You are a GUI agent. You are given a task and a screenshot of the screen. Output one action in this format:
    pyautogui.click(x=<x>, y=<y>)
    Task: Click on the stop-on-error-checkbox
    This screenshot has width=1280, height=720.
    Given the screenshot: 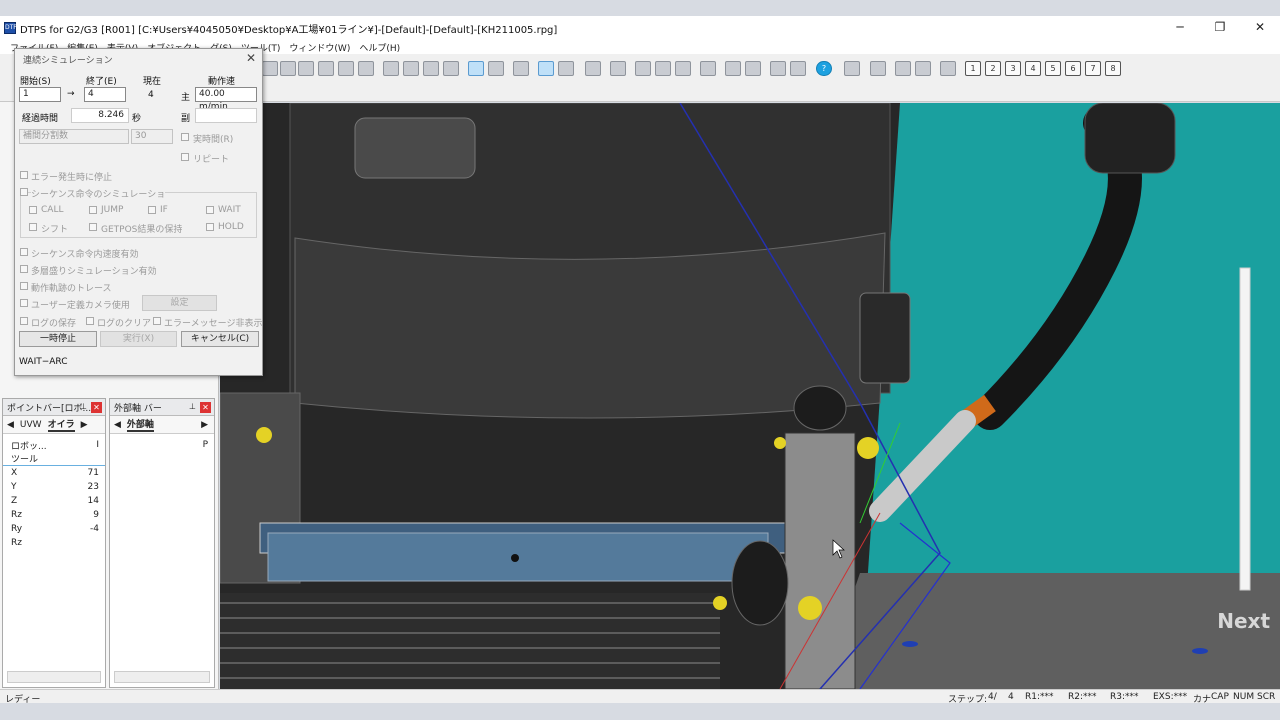 What is the action you would take?
    pyautogui.click(x=24, y=175)
    